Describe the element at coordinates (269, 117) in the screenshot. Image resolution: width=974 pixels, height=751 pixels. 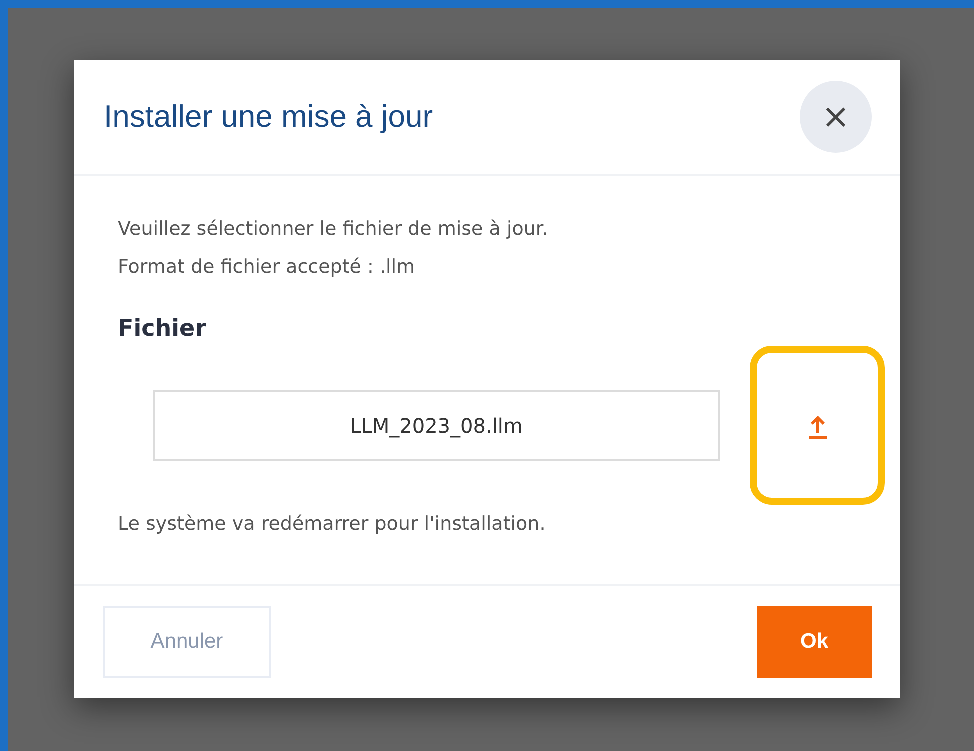
I see `dialog-title: Installer une mise à jour` at that location.